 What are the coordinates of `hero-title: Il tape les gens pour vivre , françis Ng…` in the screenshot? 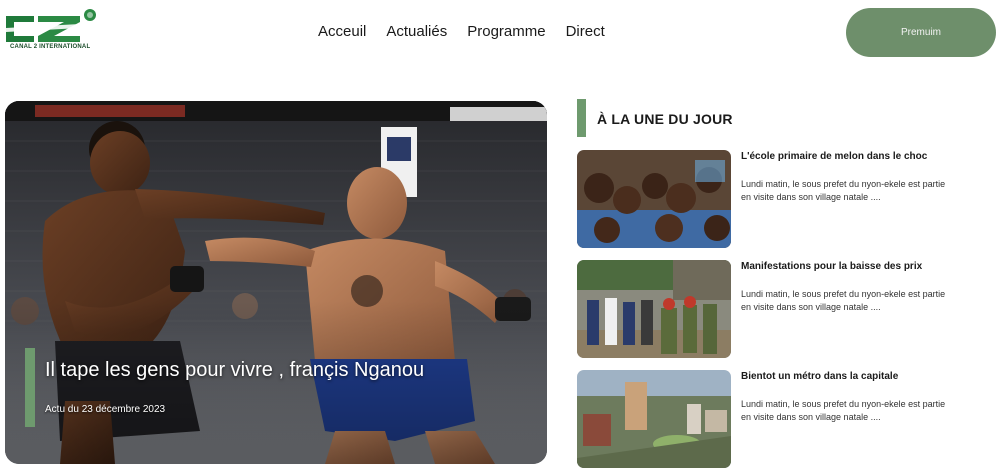 It's located at (234, 370).